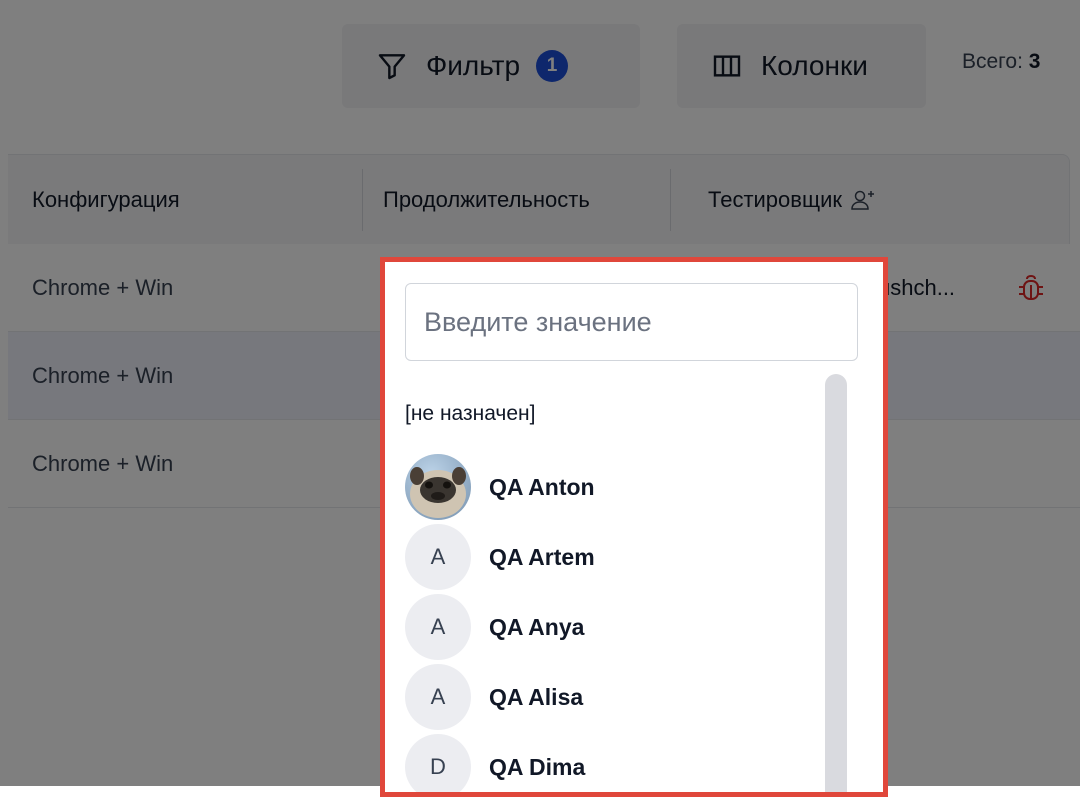 The width and height of the screenshot is (1080, 797). What do you see at coordinates (631, 322) in the screenshot?
I see `tester-search-input` at bounding box center [631, 322].